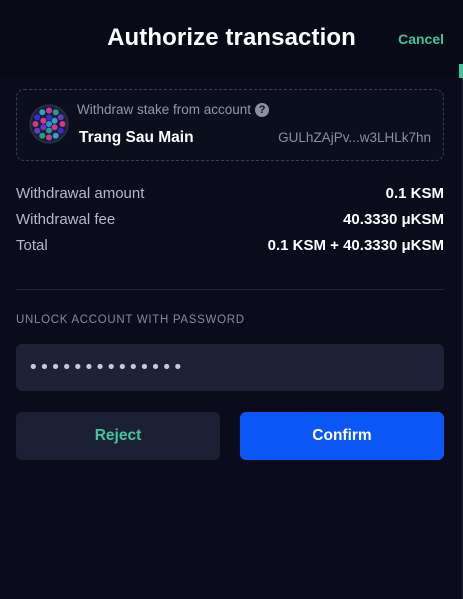 This screenshot has width=463, height=599. What do you see at coordinates (230, 195) in the screenshot?
I see `detail-row-withdrawal-amount: Withdrawal amount 0.1 KSM` at bounding box center [230, 195].